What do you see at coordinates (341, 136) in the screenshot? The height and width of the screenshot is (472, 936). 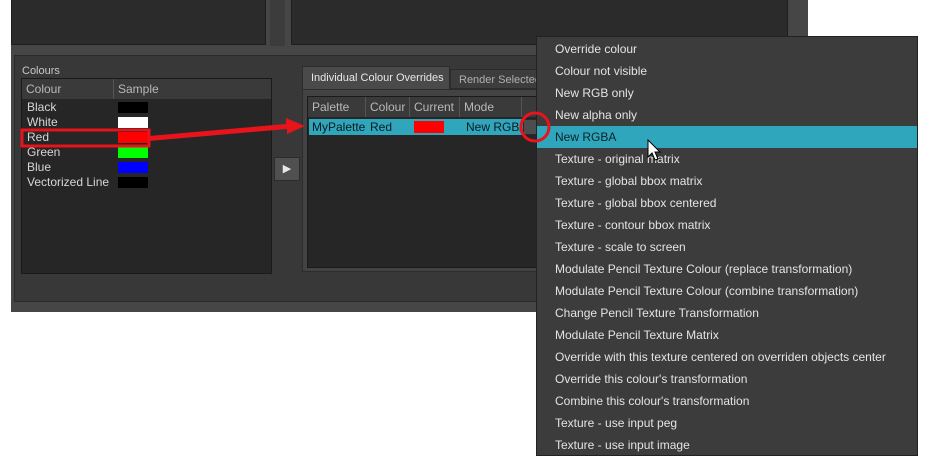 I see `annotation-overlay` at bounding box center [341, 136].